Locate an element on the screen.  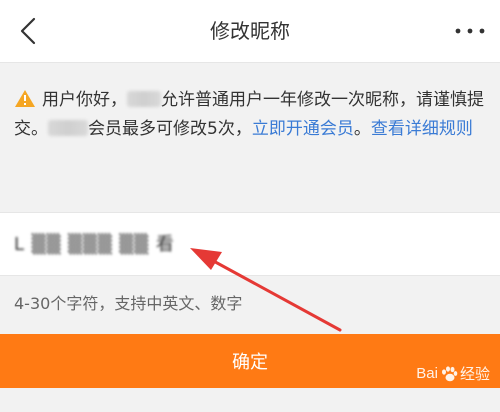
warning-icon is located at coordinates (25, 98).